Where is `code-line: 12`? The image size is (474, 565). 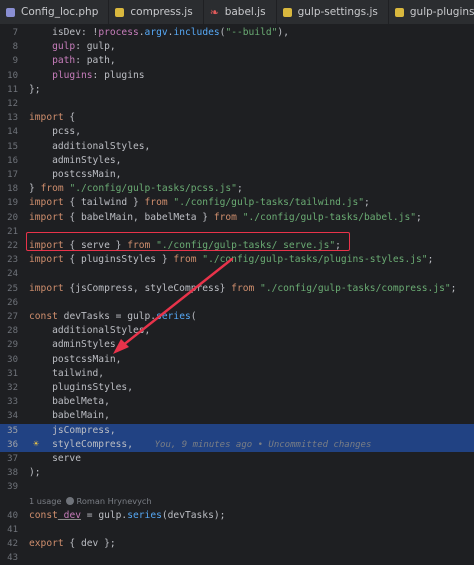 code-line: 12 is located at coordinates (237, 104).